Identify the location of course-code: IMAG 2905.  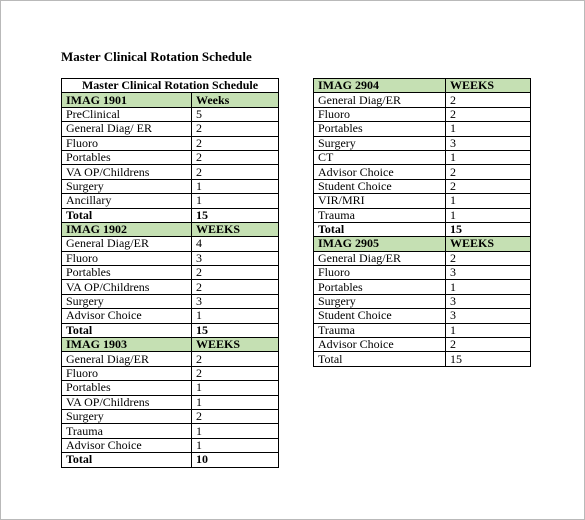
(379, 244).